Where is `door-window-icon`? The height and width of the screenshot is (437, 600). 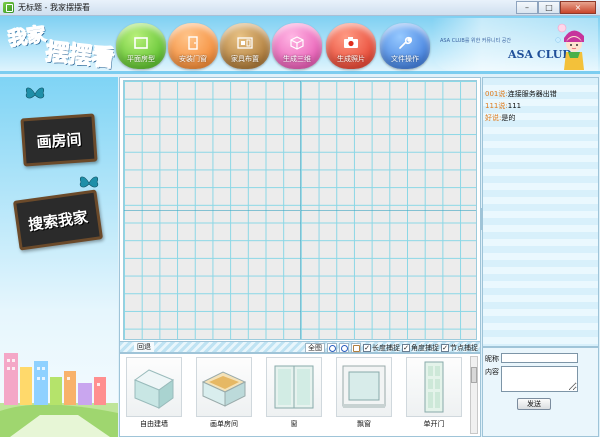 door-window-icon is located at coordinates (193, 43).